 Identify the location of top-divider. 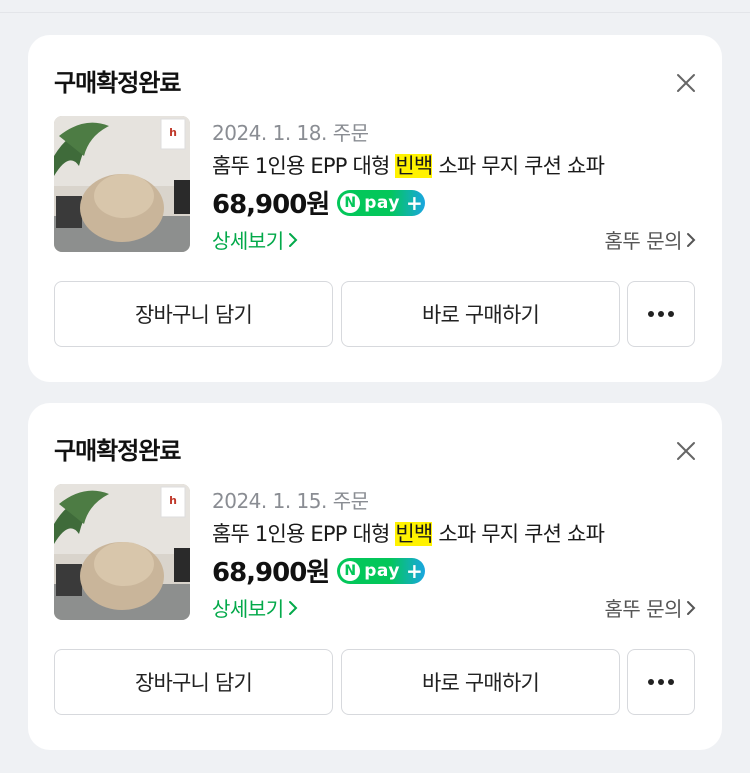
(375, 12).